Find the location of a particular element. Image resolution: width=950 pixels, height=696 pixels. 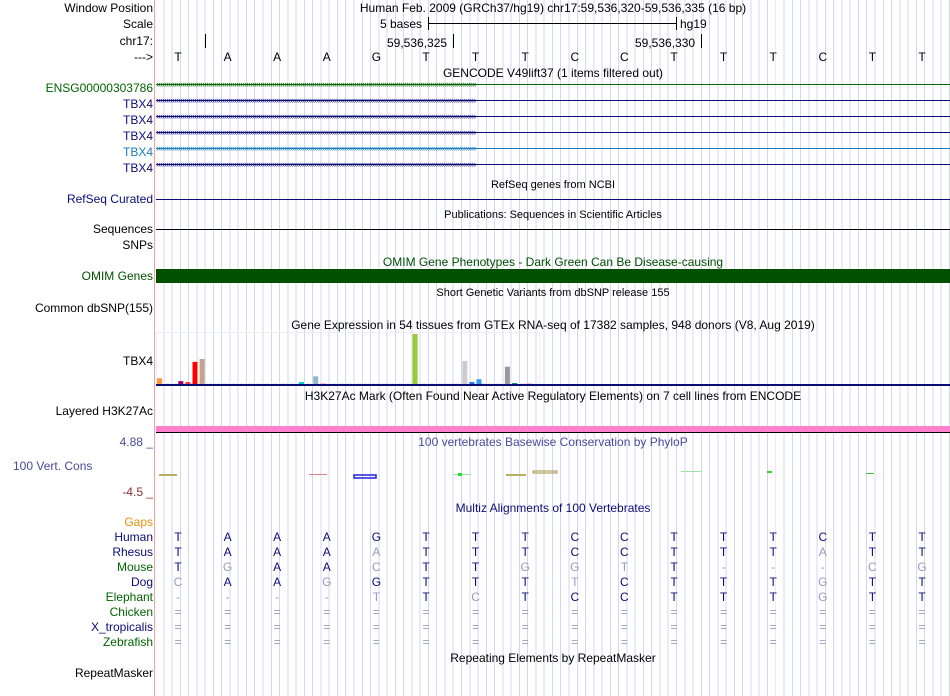

refseq-line is located at coordinates (553, 199).